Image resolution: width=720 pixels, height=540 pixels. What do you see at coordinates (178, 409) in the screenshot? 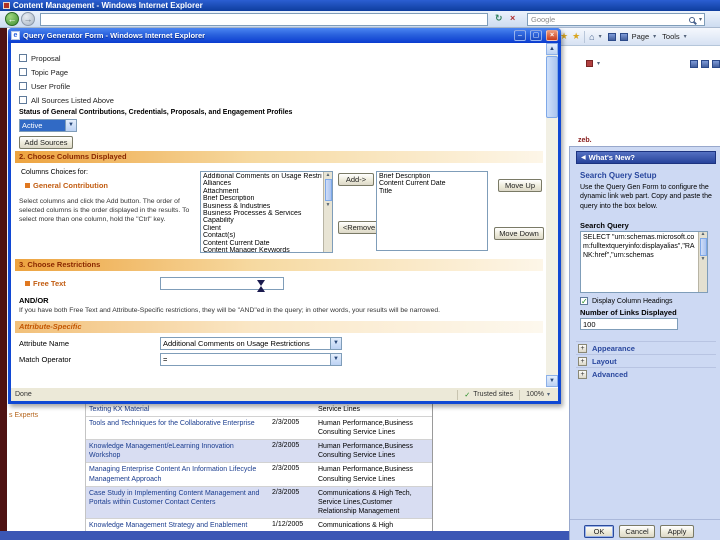
I see `row-title-link: Texting KX Material` at bounding box center [178, 409].